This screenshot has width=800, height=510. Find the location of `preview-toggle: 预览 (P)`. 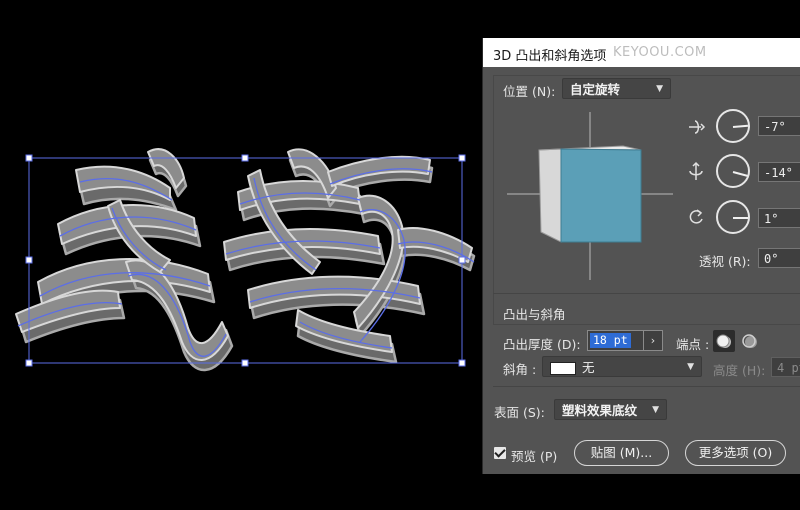

preview-toggle: 预览 (P) is located at coordinates (534, 455).